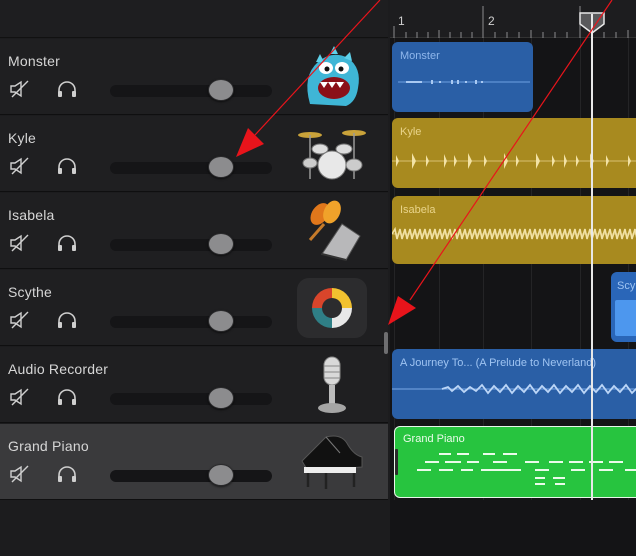 This screenshot has height=556, width=636. I want to click on track-headers-top-bar, so click(194, 19).